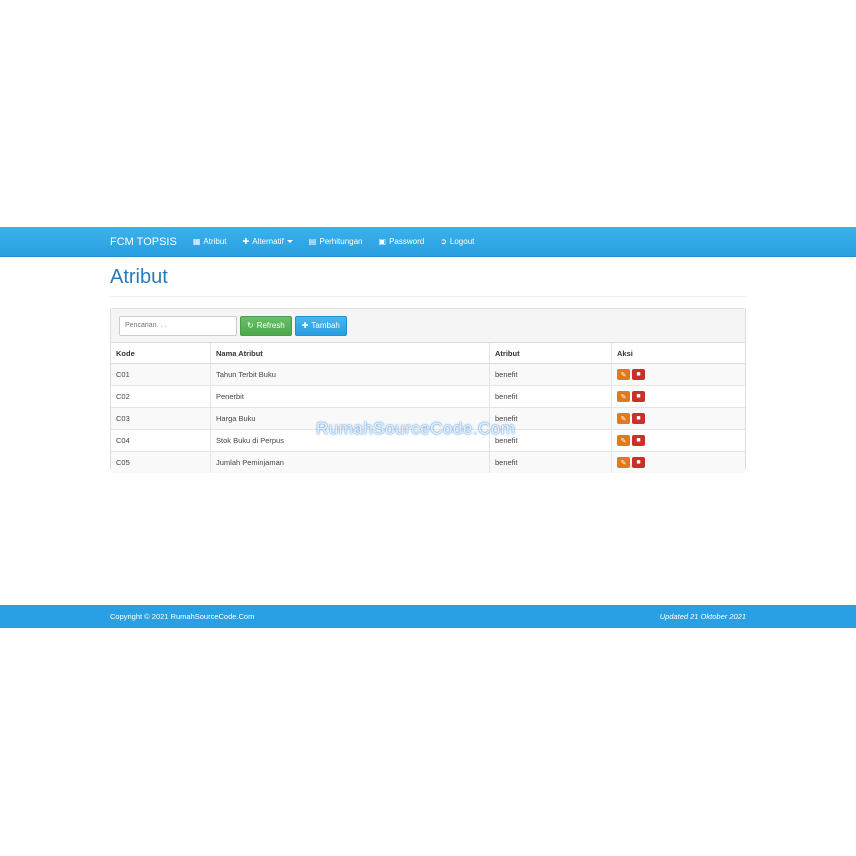 This screenshot has height=856, width=856. What do you see at coordinates (678, 353) in the screenshot?
I see `column-header-aksi: Aksi` at bounding box center [678, 353].